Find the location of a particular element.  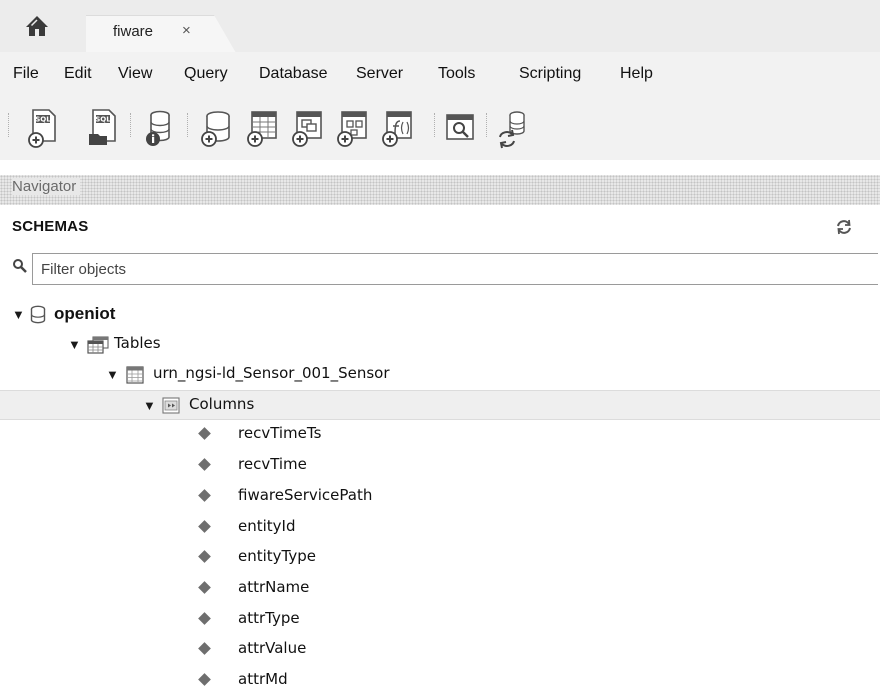

create-view-button is located at coordinates (308, 128).